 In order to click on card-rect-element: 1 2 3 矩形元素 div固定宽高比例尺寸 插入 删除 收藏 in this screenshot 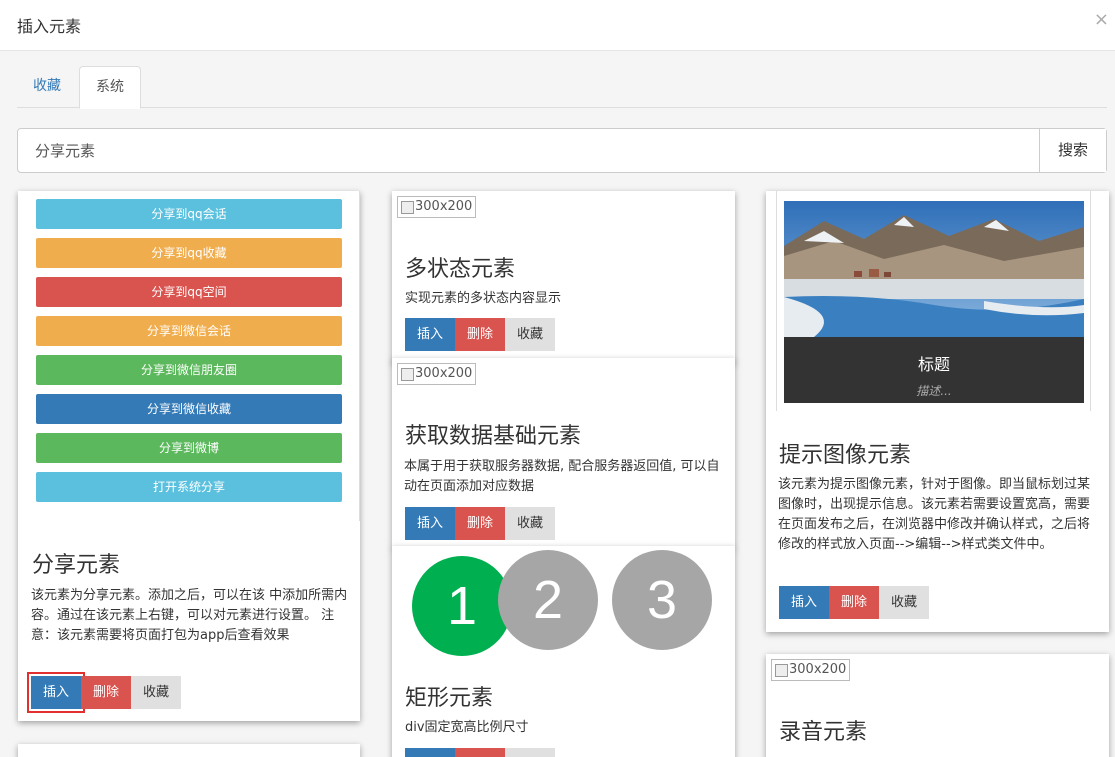, I will do `click(563, 651)`.